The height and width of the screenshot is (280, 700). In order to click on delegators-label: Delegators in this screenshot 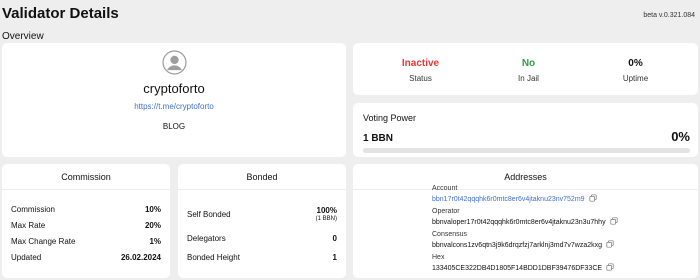, I will do `click(206, 238)`.